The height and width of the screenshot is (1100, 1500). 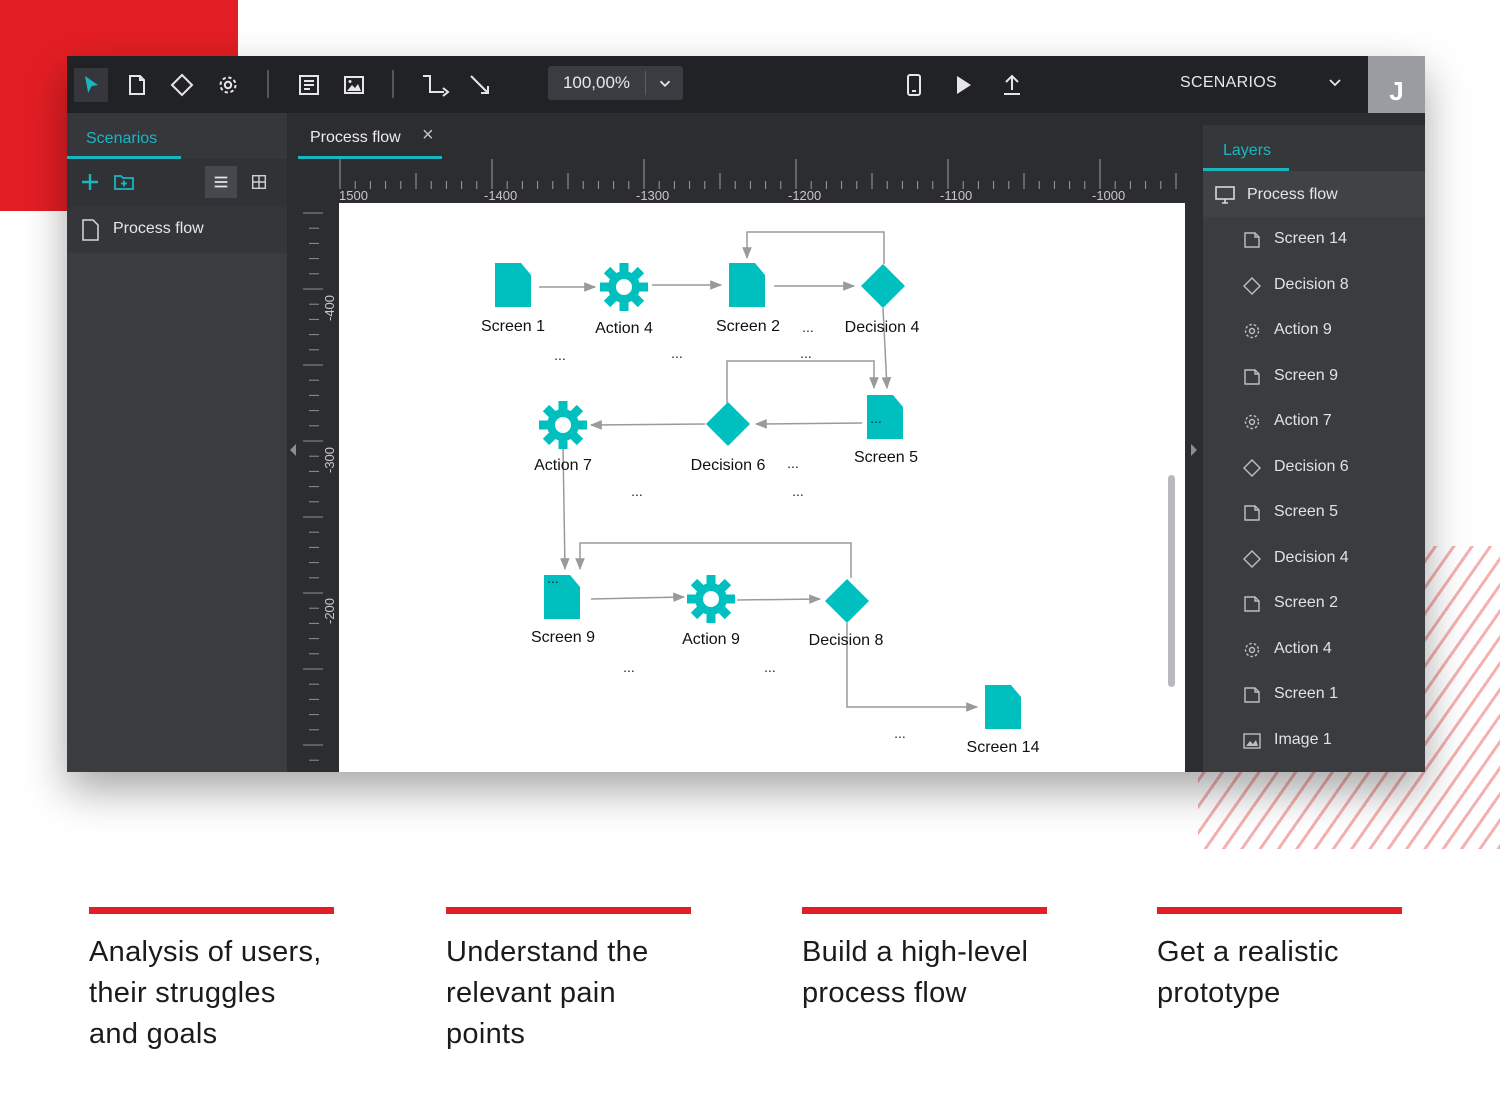 I want to click on layer-item: Action 9, so click(x=1314, y=331).